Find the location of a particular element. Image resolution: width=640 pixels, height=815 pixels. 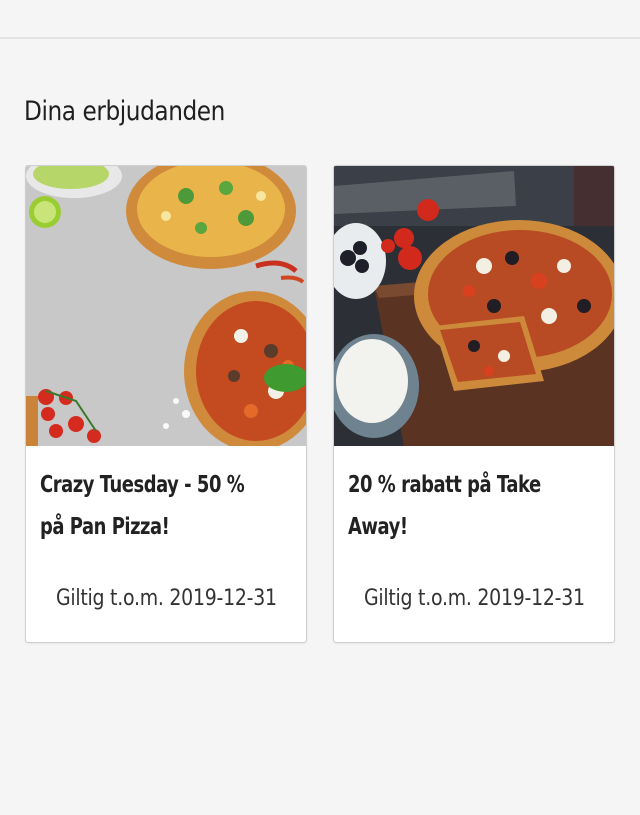

offer-title: 20 % rabatt på Take Away! is located at coordinates (444, 506).